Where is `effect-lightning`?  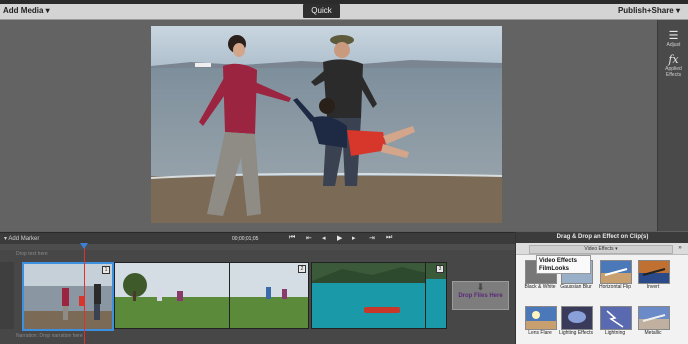
effect-lightning is located at coordinates (616, 318).